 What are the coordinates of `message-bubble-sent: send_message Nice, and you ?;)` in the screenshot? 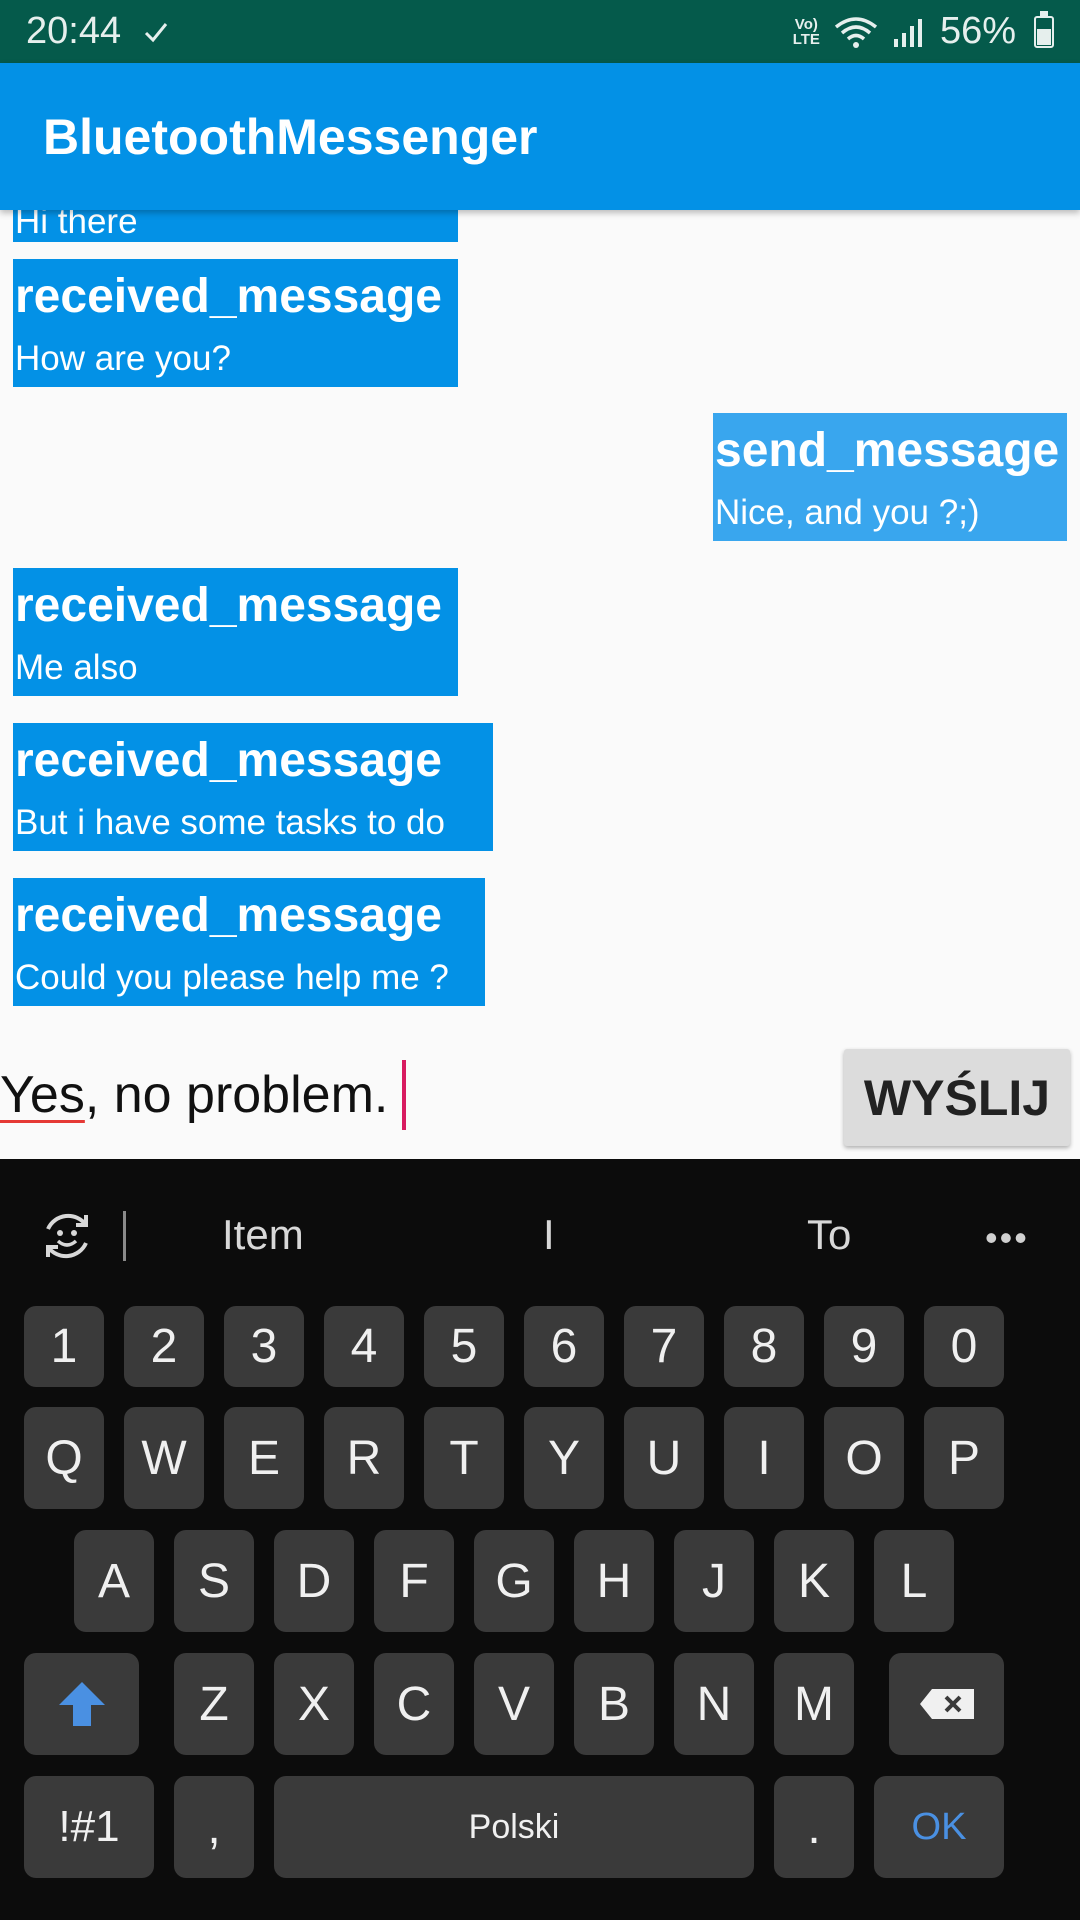 It's located at (890, 477).